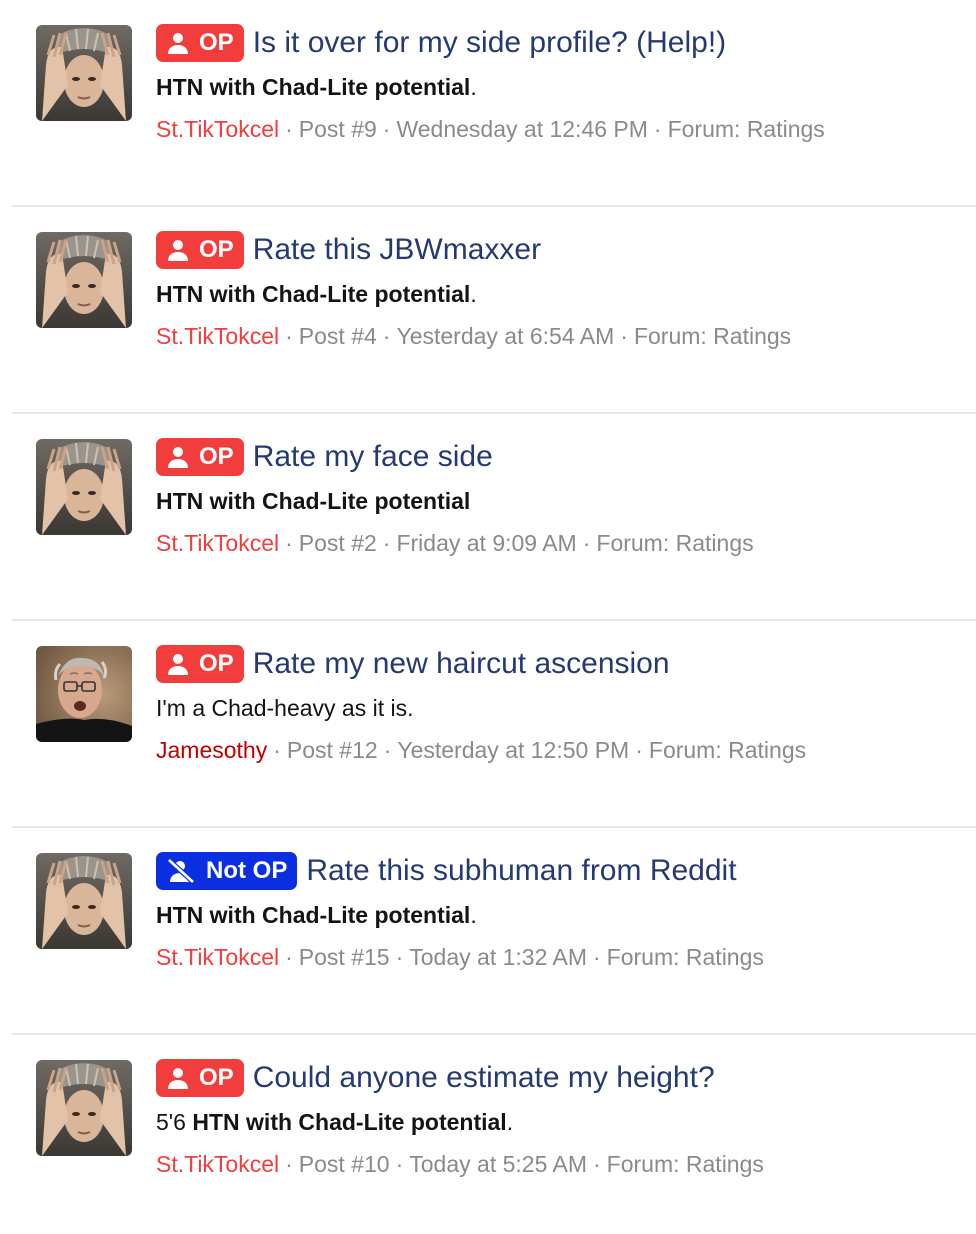 Image resolution: width=976 pixels, height=1234 pixels. I want to click on post-snippet: HTN with Chad-Lite potential, so click(566, 501).